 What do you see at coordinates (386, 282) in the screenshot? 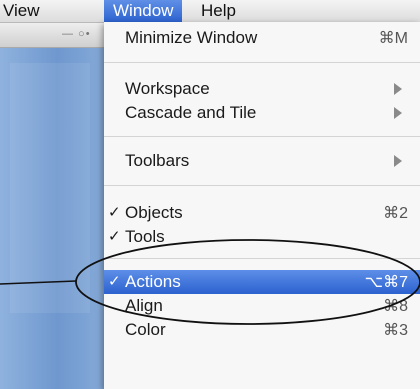
I see `shortcut-label: ⌥⌘7` at bounding box center [386, 282].